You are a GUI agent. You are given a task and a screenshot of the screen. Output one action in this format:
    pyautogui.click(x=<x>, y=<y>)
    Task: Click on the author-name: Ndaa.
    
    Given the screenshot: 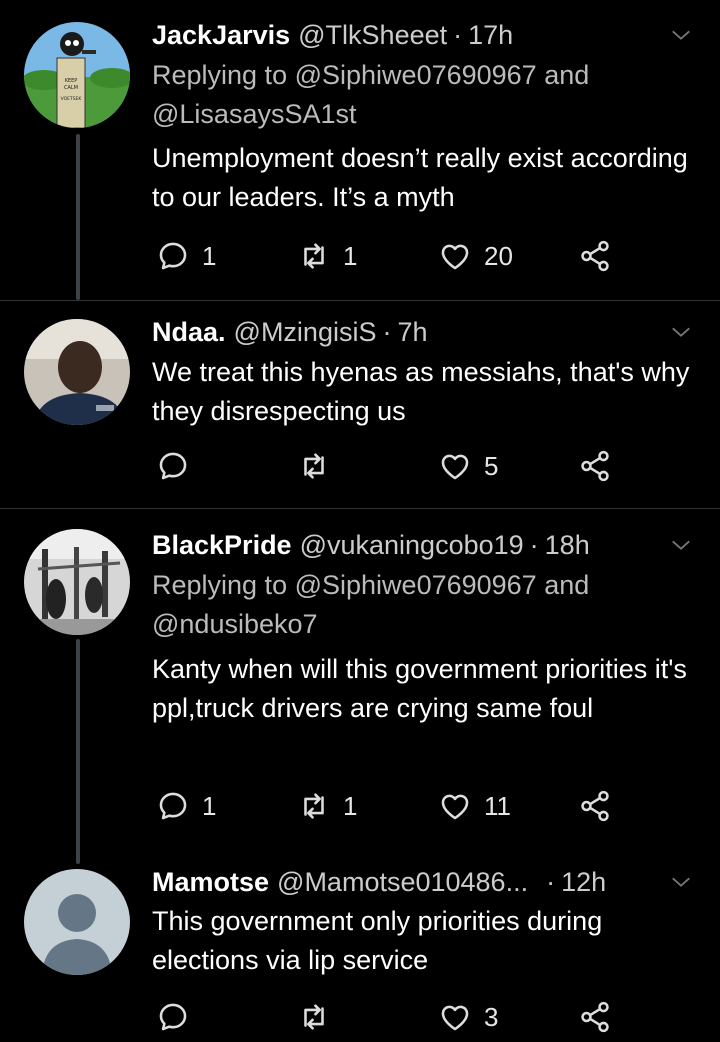 What is the action you would take?
    pyautogui.click(x=189, y=332)
    